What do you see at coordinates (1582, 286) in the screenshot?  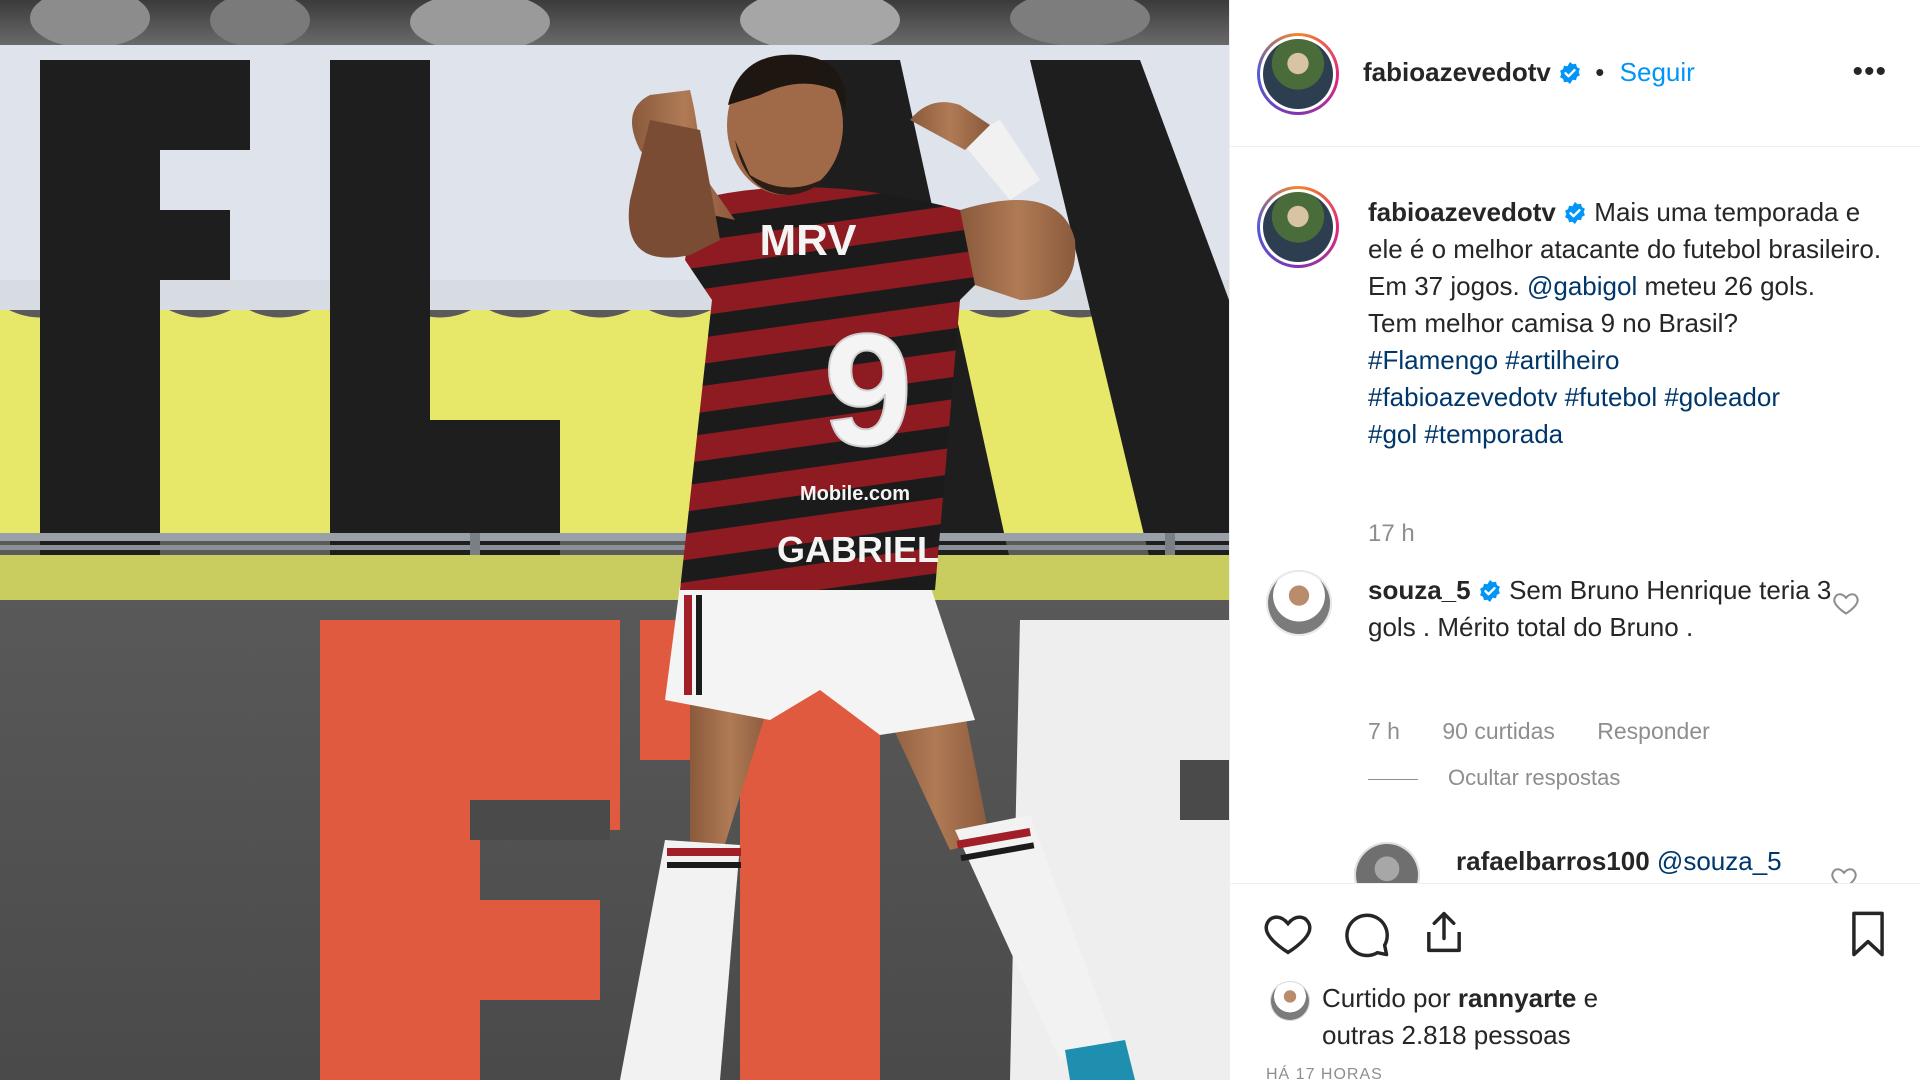 I see `caption-mention-link: @gabigol` at bounding box center [1582, 286].